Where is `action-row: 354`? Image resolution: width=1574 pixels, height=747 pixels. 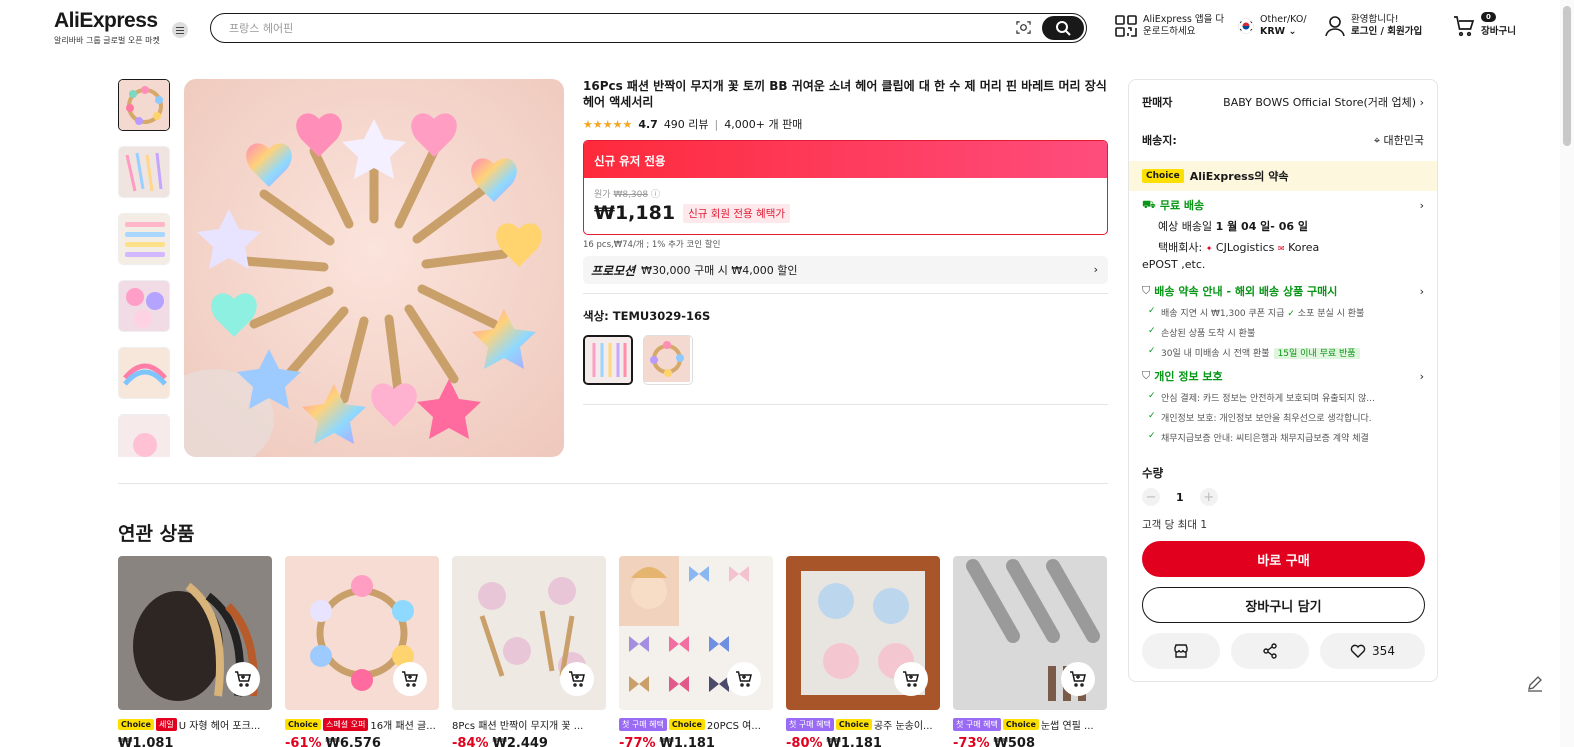 action-row: 354 is located at coordinates (1283, 651).